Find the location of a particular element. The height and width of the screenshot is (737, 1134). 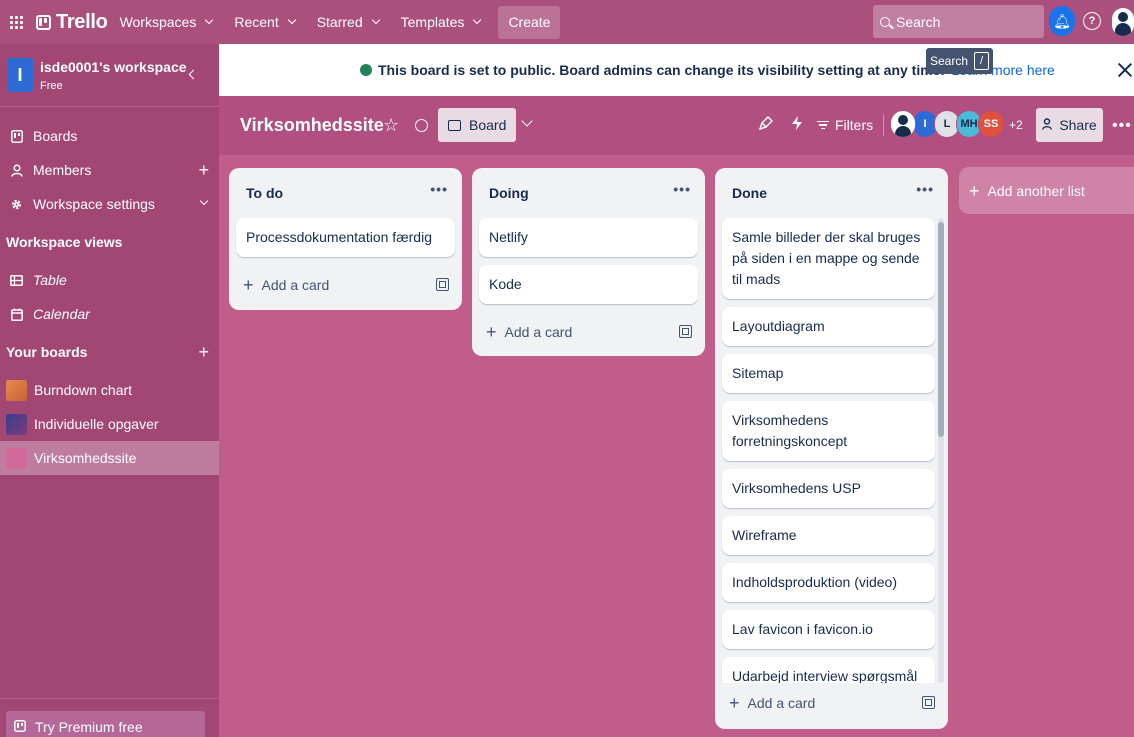

app-switcher-icon is located at coordinates (16, 22).